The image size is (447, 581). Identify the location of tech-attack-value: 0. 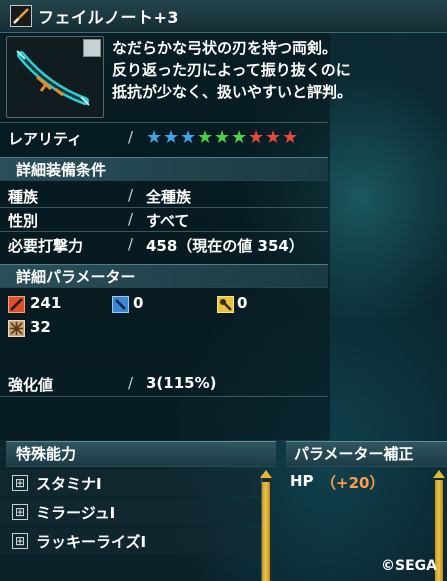
(242, 303).